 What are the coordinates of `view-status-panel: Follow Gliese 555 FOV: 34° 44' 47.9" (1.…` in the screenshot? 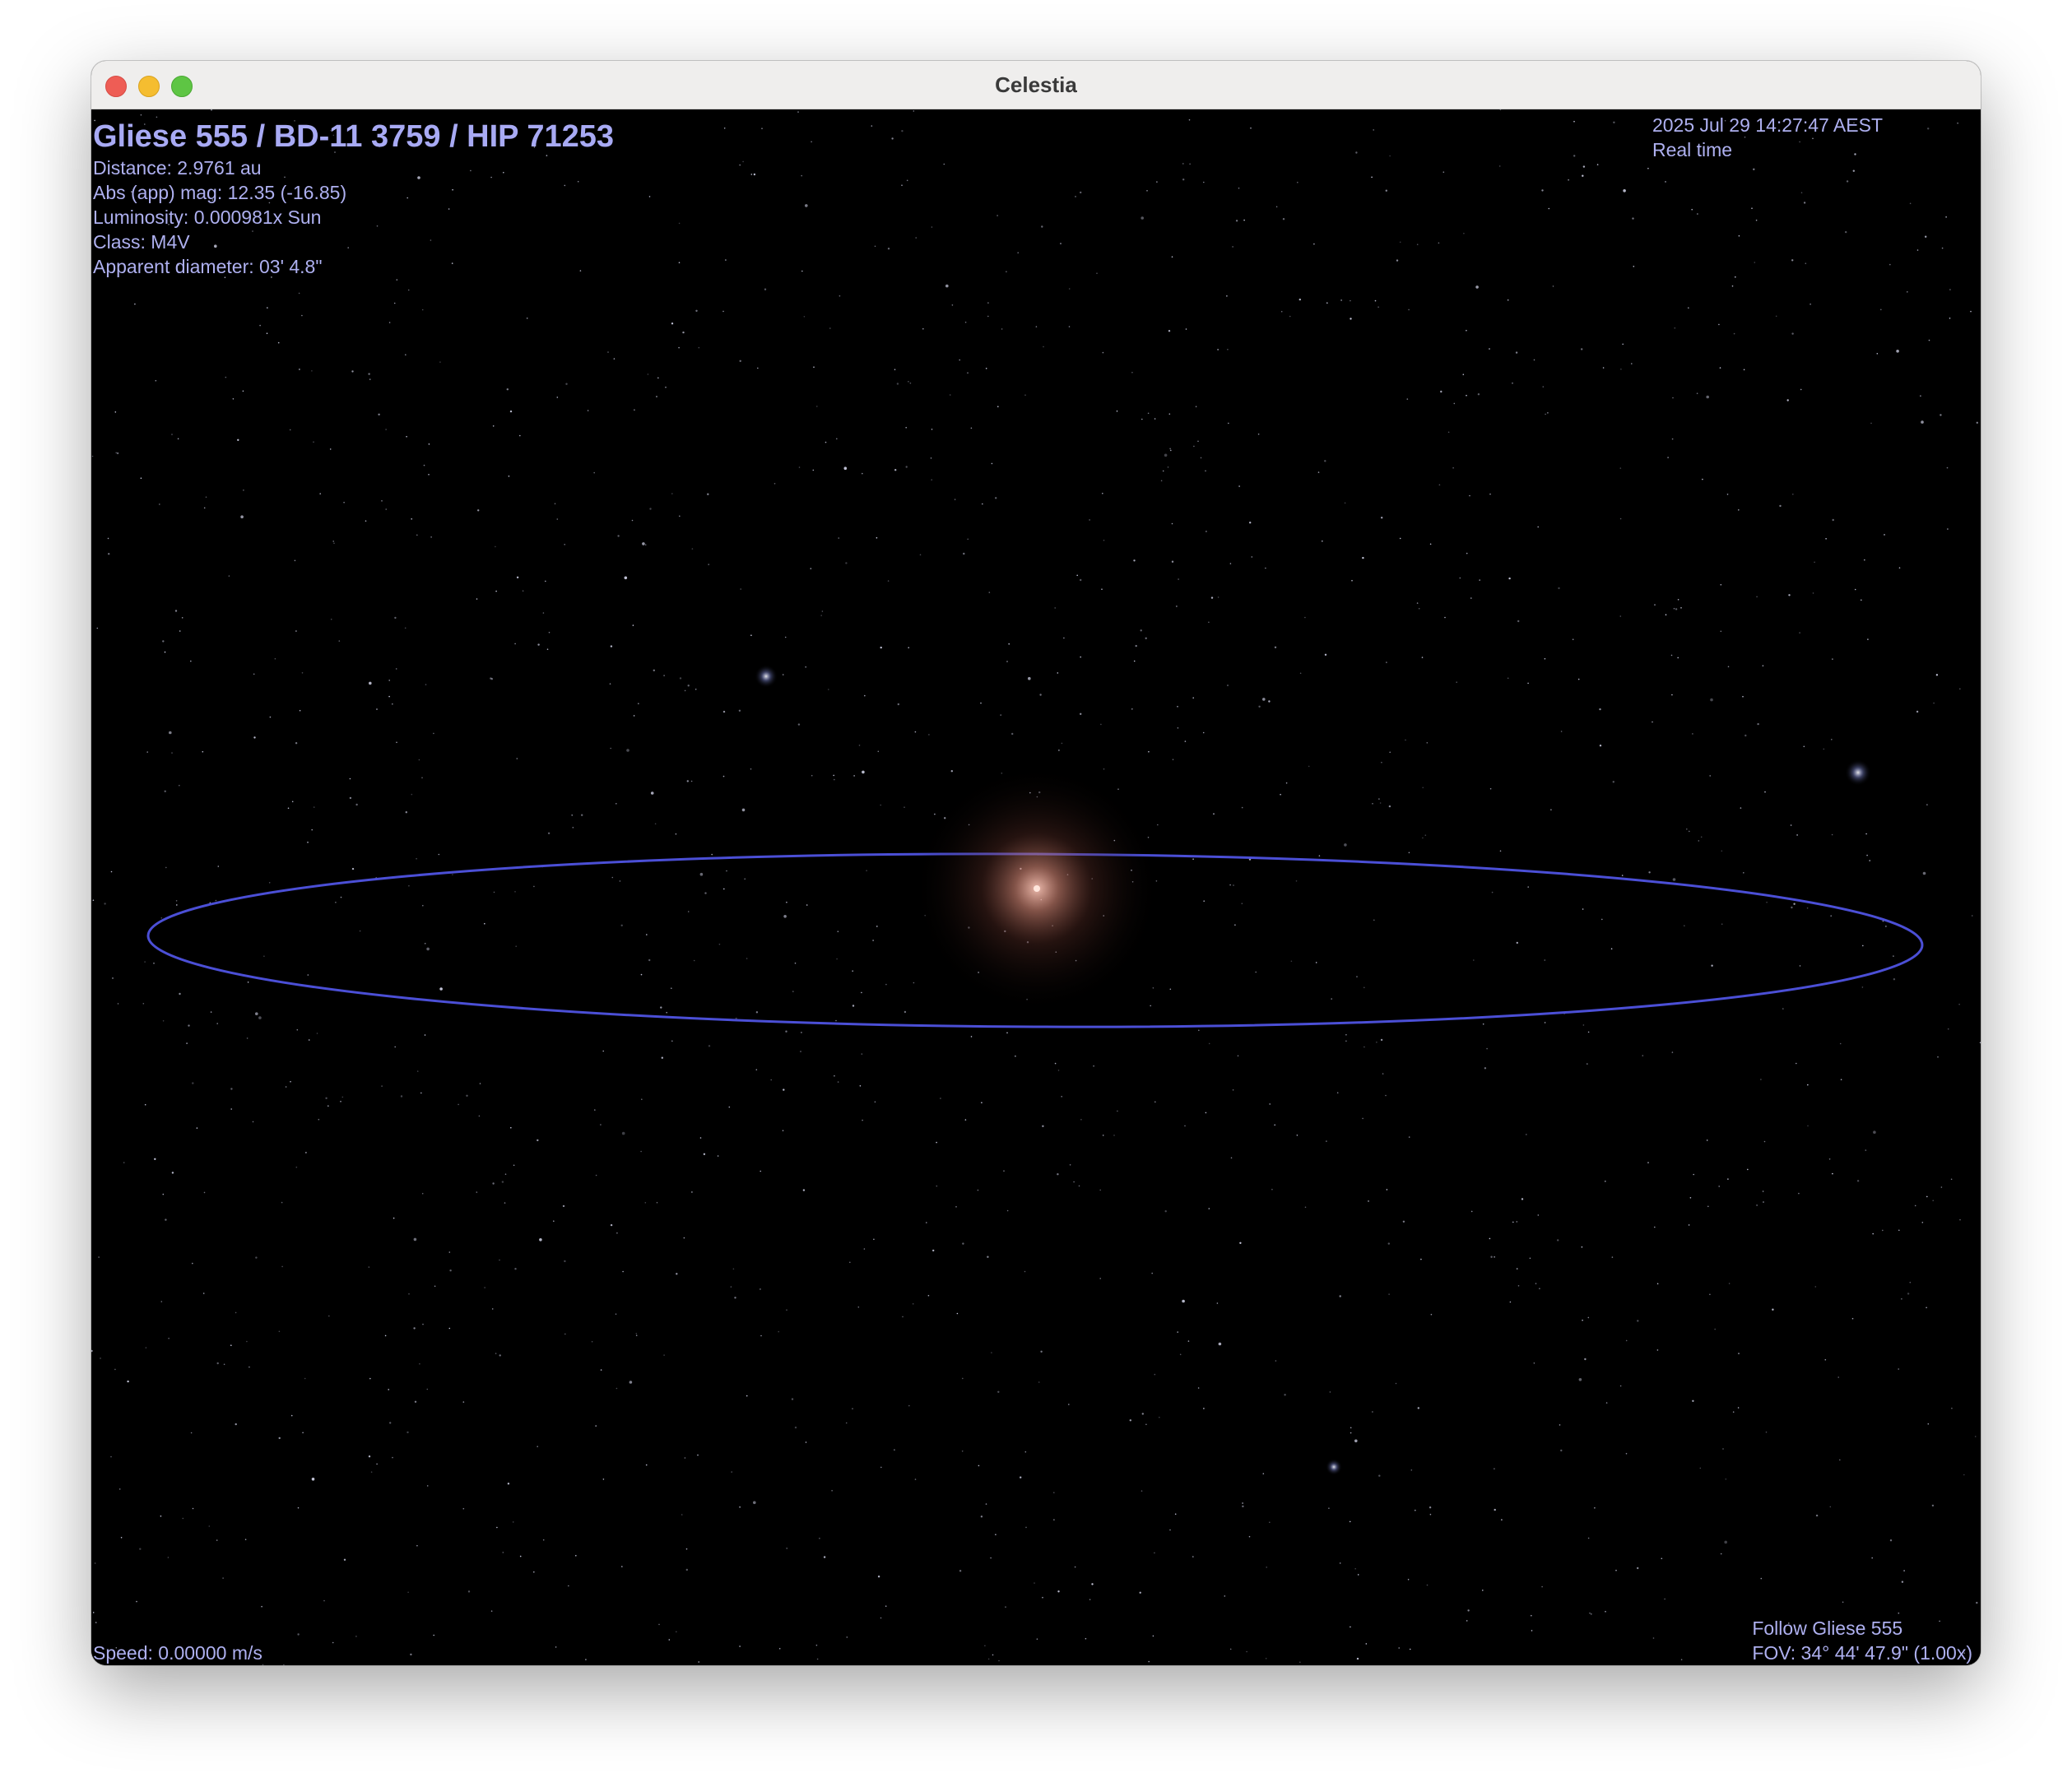 It's located at (1862, 1640).